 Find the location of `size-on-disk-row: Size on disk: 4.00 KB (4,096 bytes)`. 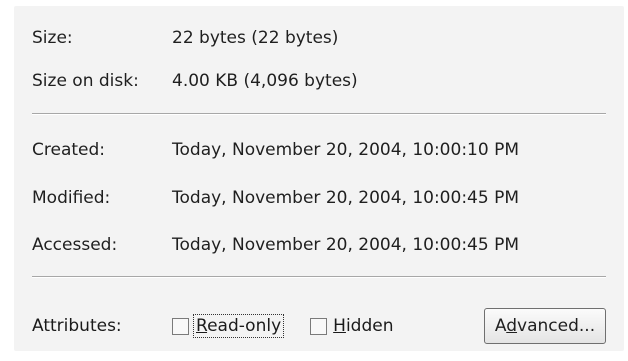

size-on-disk-row: Size on disk: 4.00 KB (4,096 bytes) is located at coordinates (319, 81).